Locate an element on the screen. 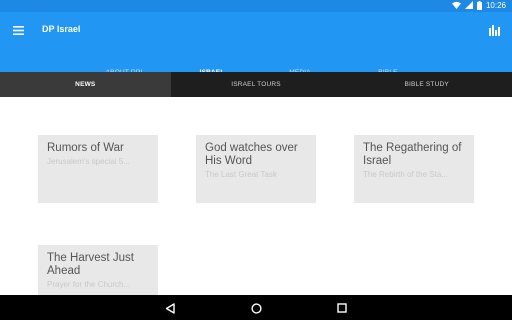  article-title: Rumors of War is located at coordinates (85, 148).